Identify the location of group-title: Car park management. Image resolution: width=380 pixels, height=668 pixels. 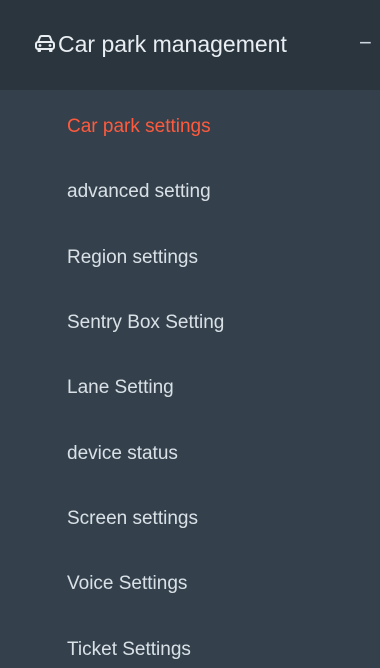
(172, 44).